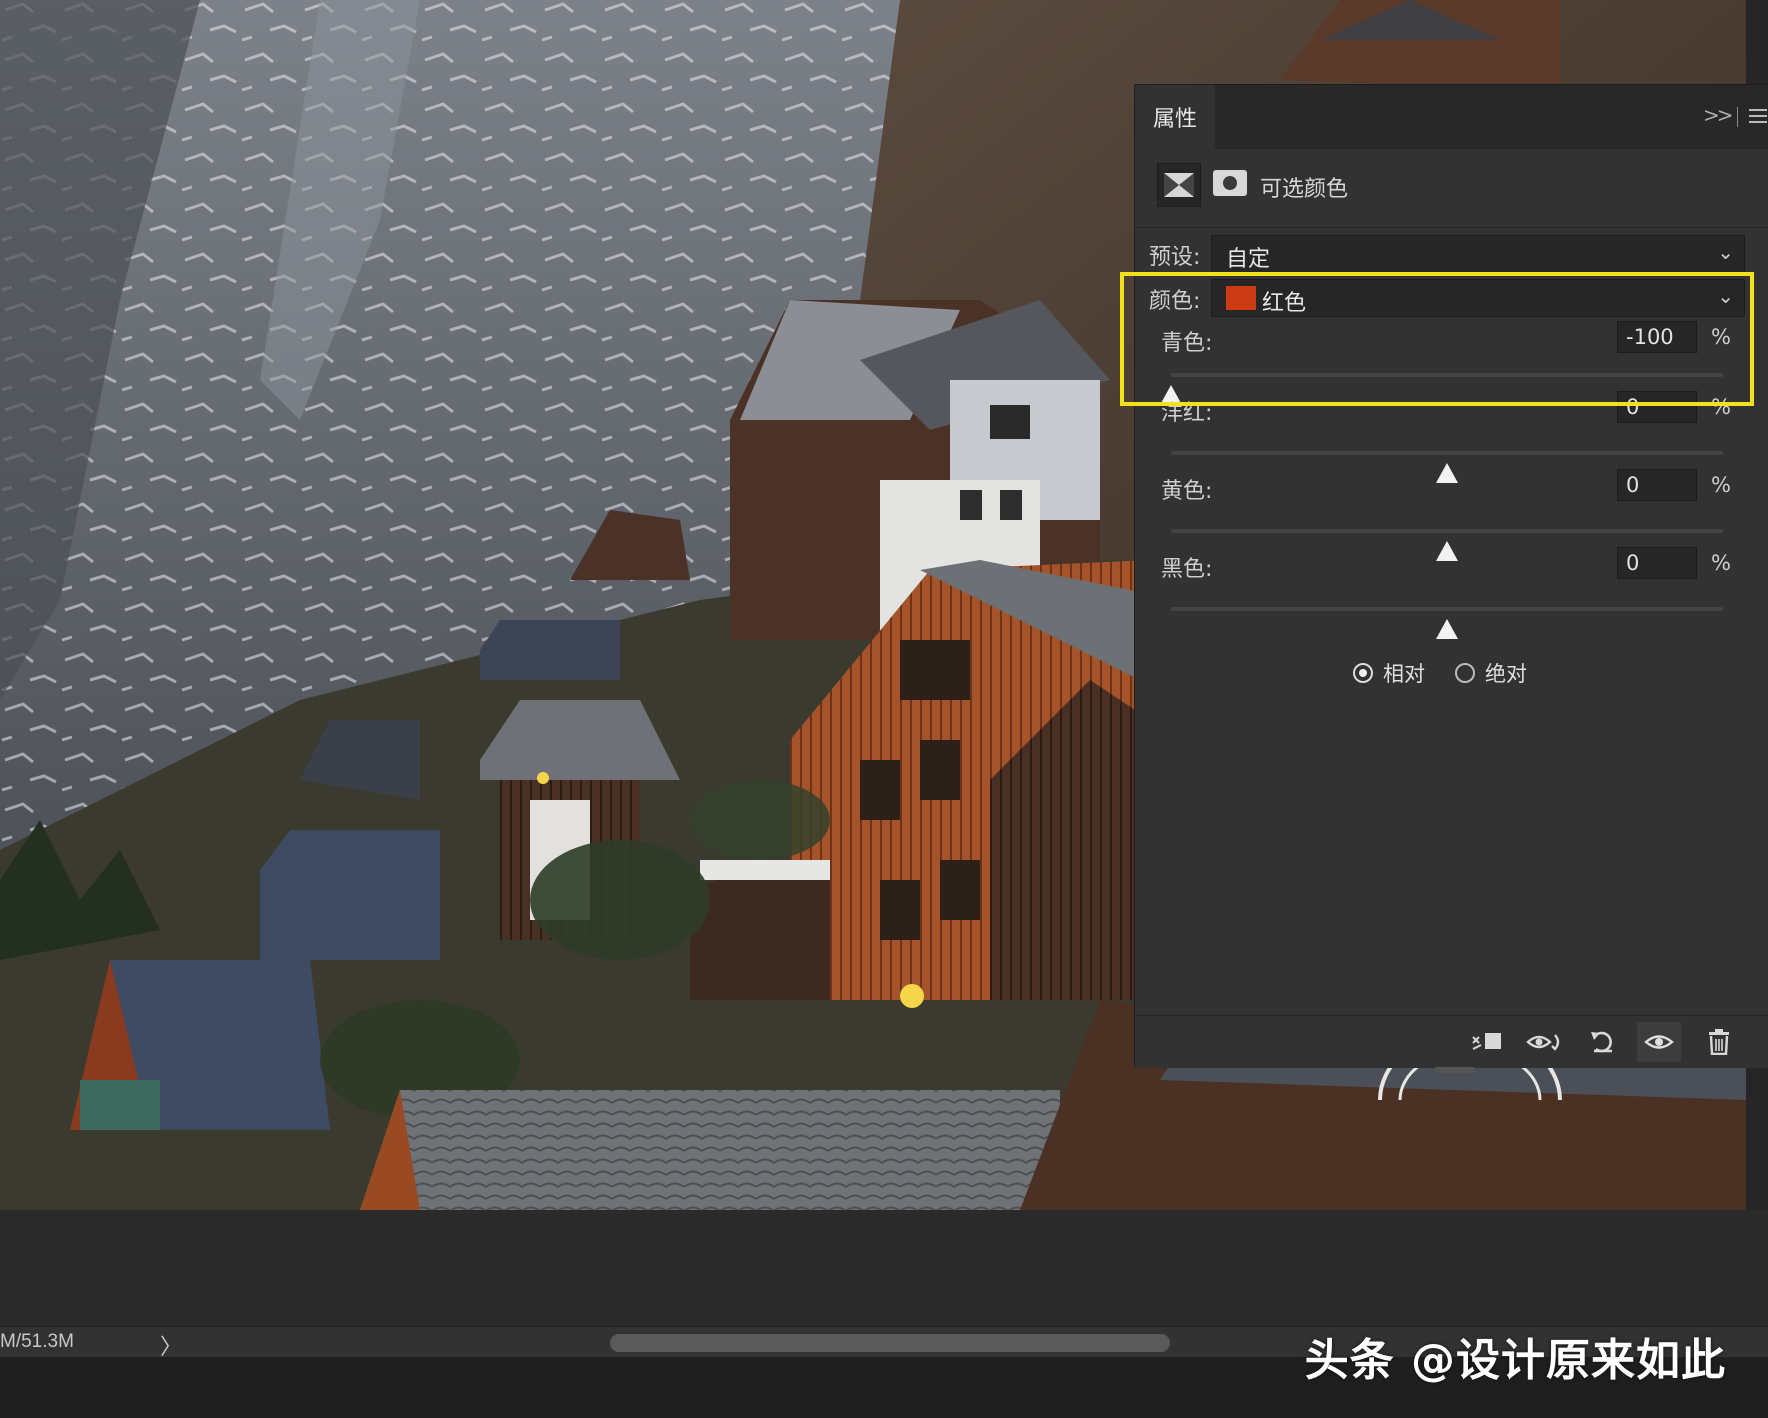 This screenshot has width=1768, height=1418. I want to click on reset-button, so click(1603, 1042).